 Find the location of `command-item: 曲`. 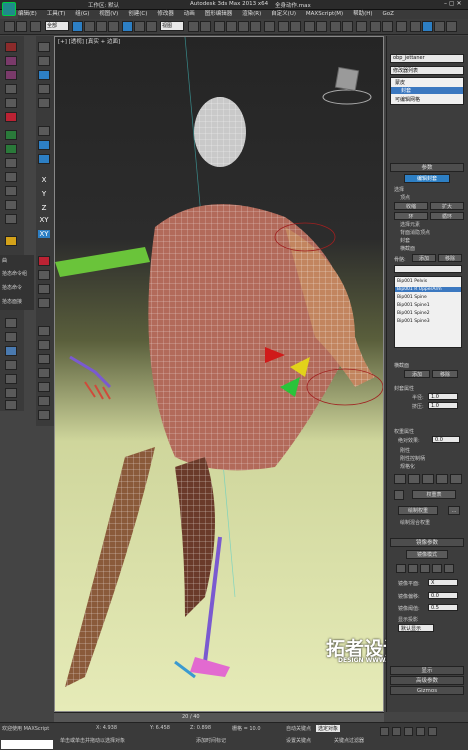

command-item: 曲 is located at coordinates (4, 260).